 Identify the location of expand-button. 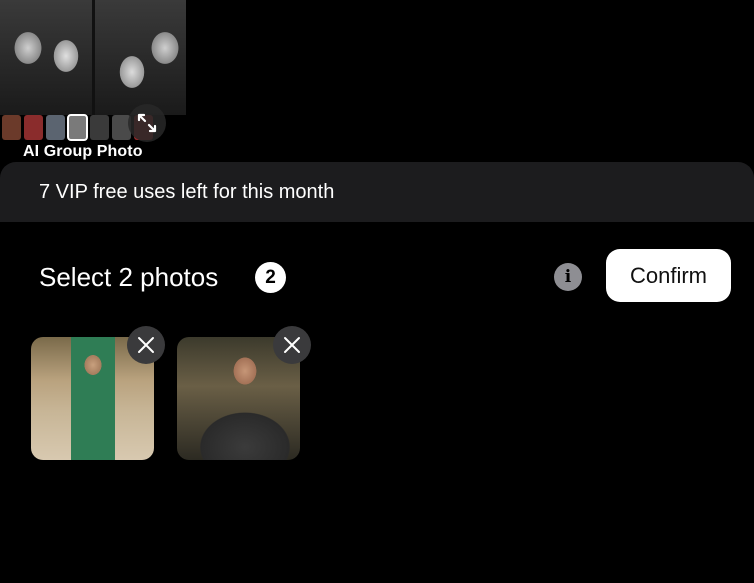
(147, 123).